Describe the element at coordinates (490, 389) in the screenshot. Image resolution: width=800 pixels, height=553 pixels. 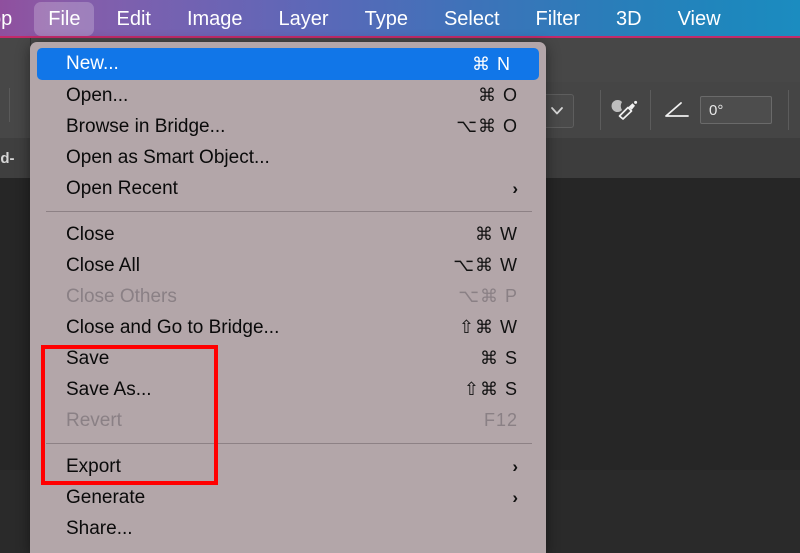
I see `menu-item-shortcut: ⇧⌘ S` at that location.